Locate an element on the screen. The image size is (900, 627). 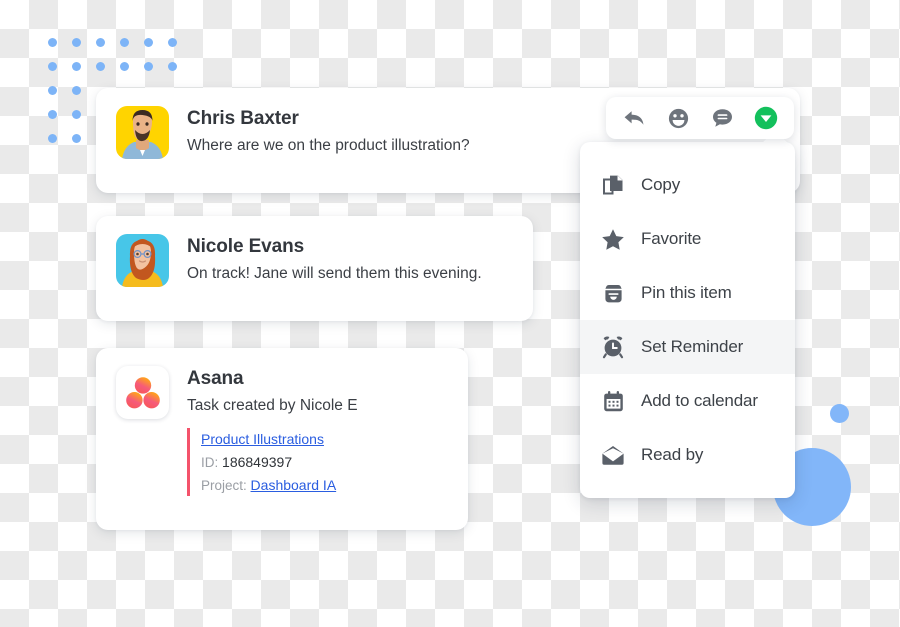
menu-item-label: Favorite is located at coordinates (671, 238).